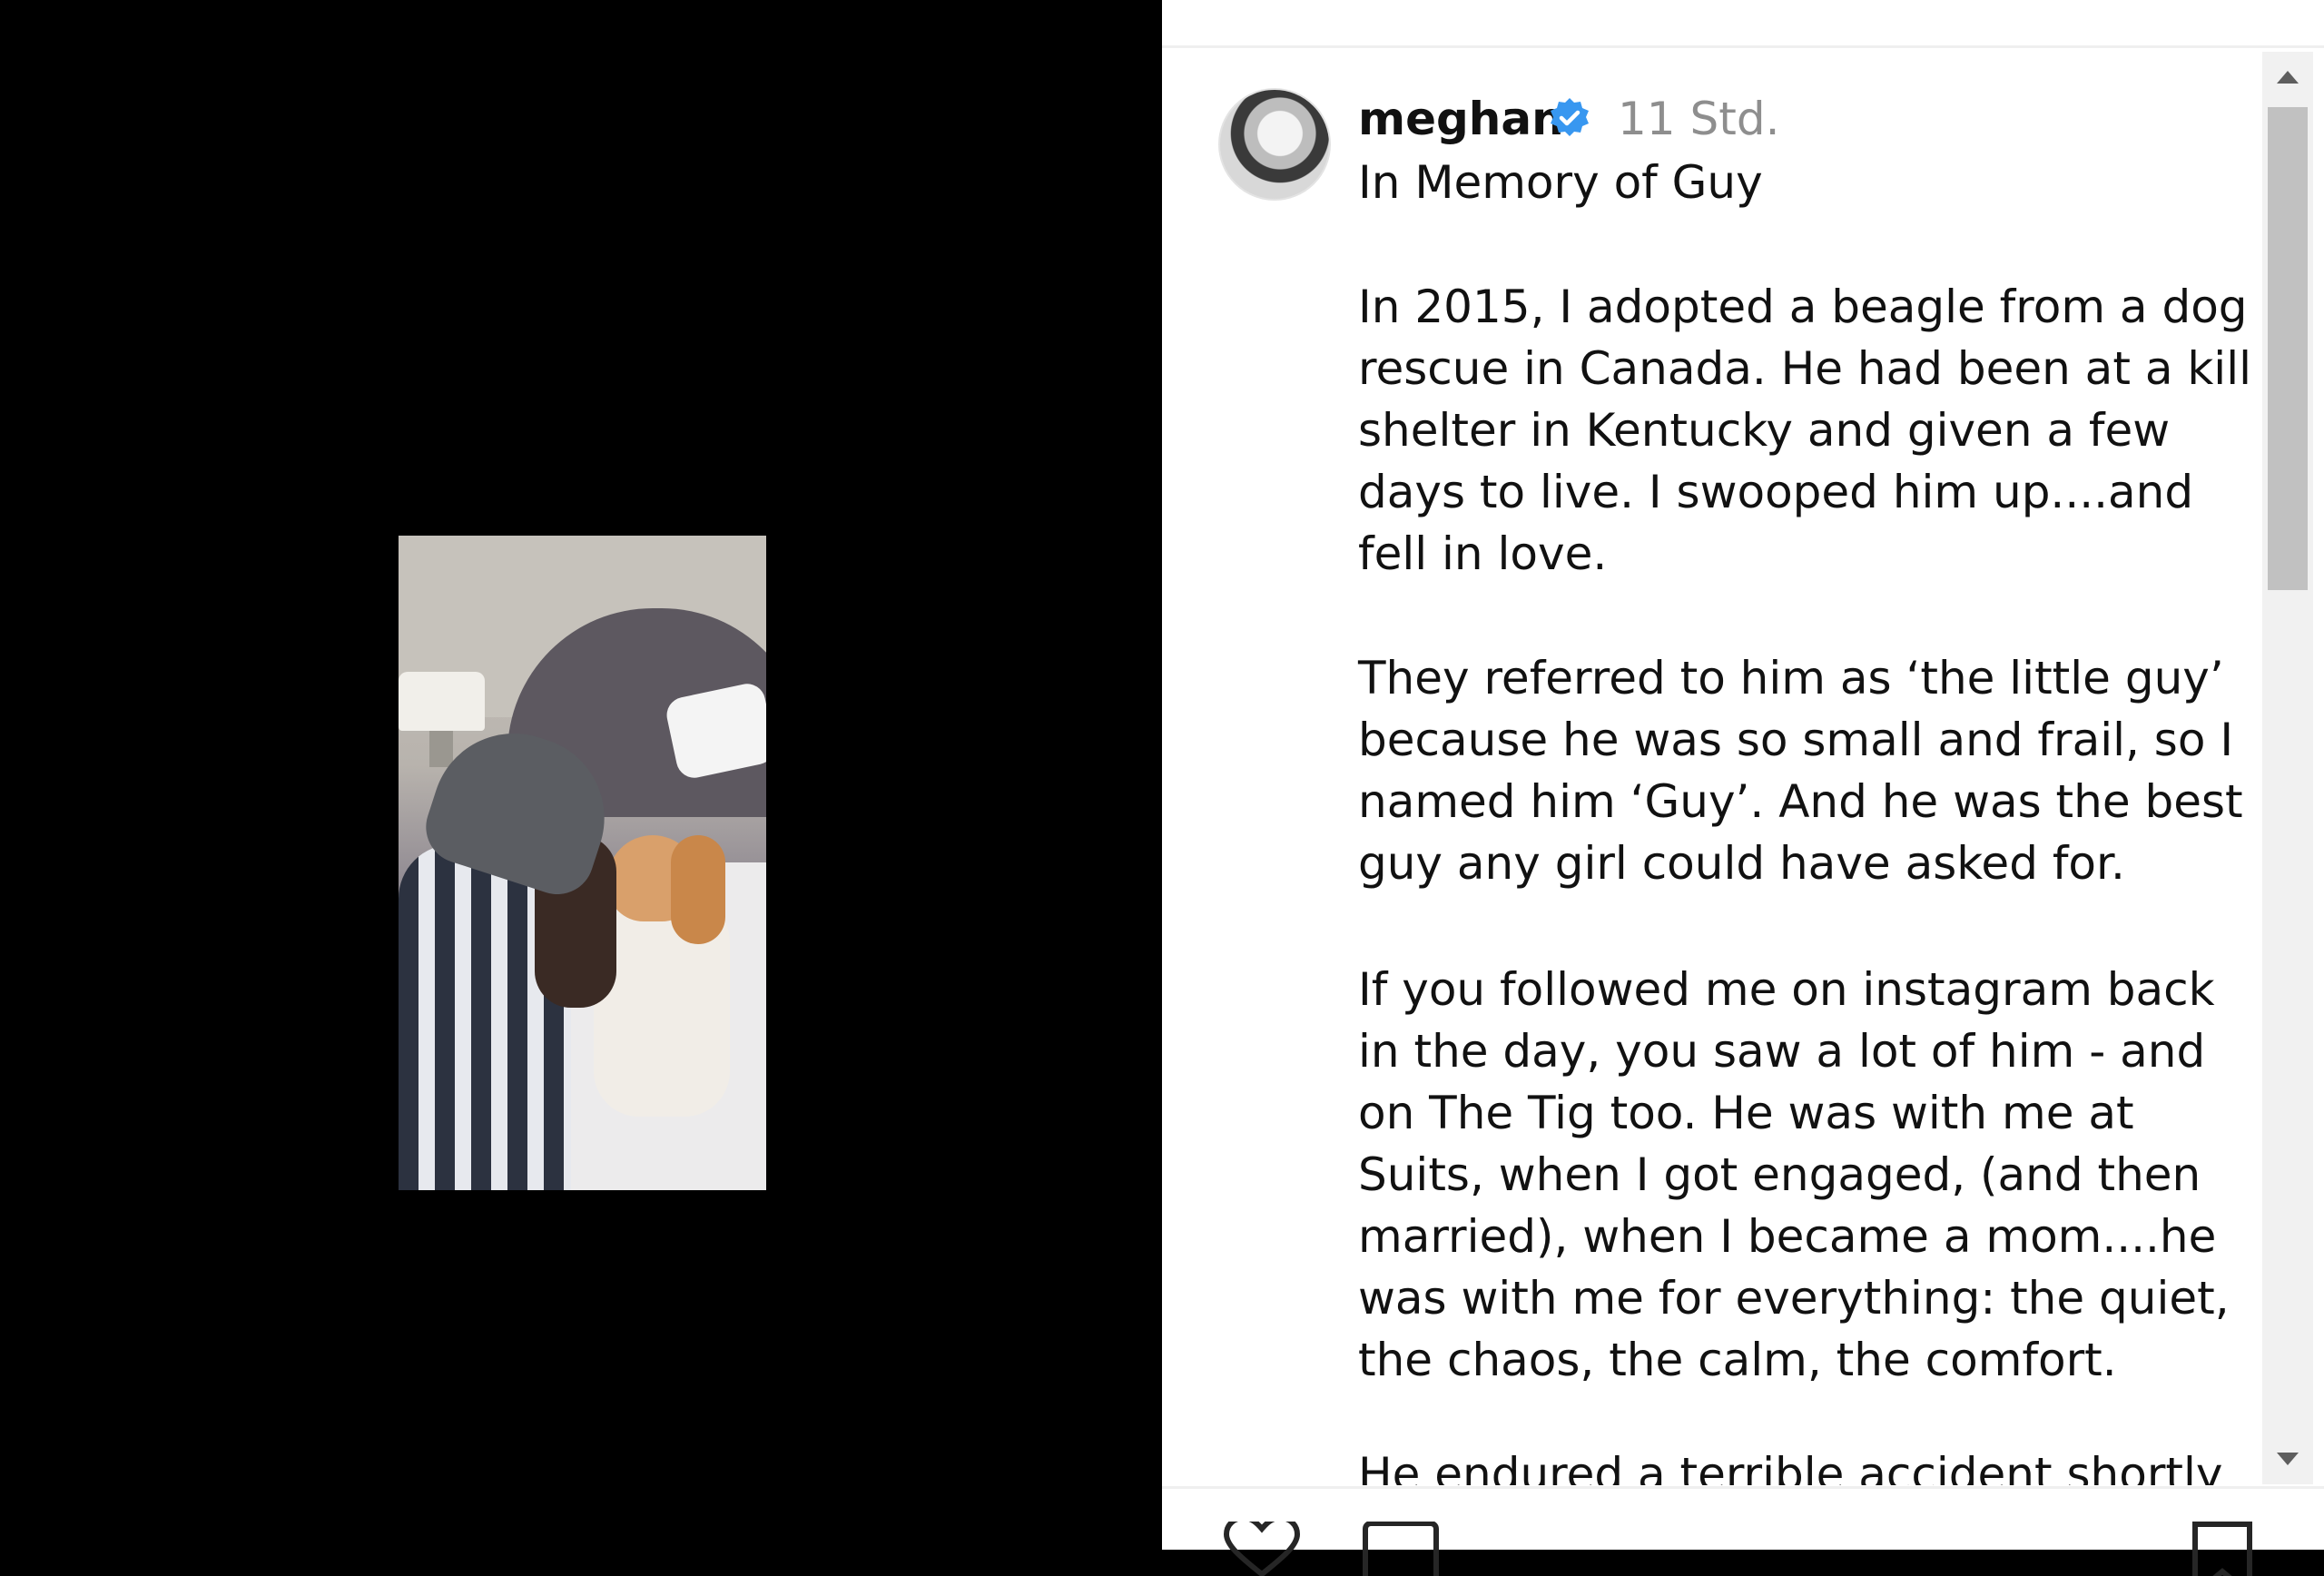  What do you see at coordinates (1461, 119) in the screenshot?
I see `username: meghan` at bounding box center [1461, 119].